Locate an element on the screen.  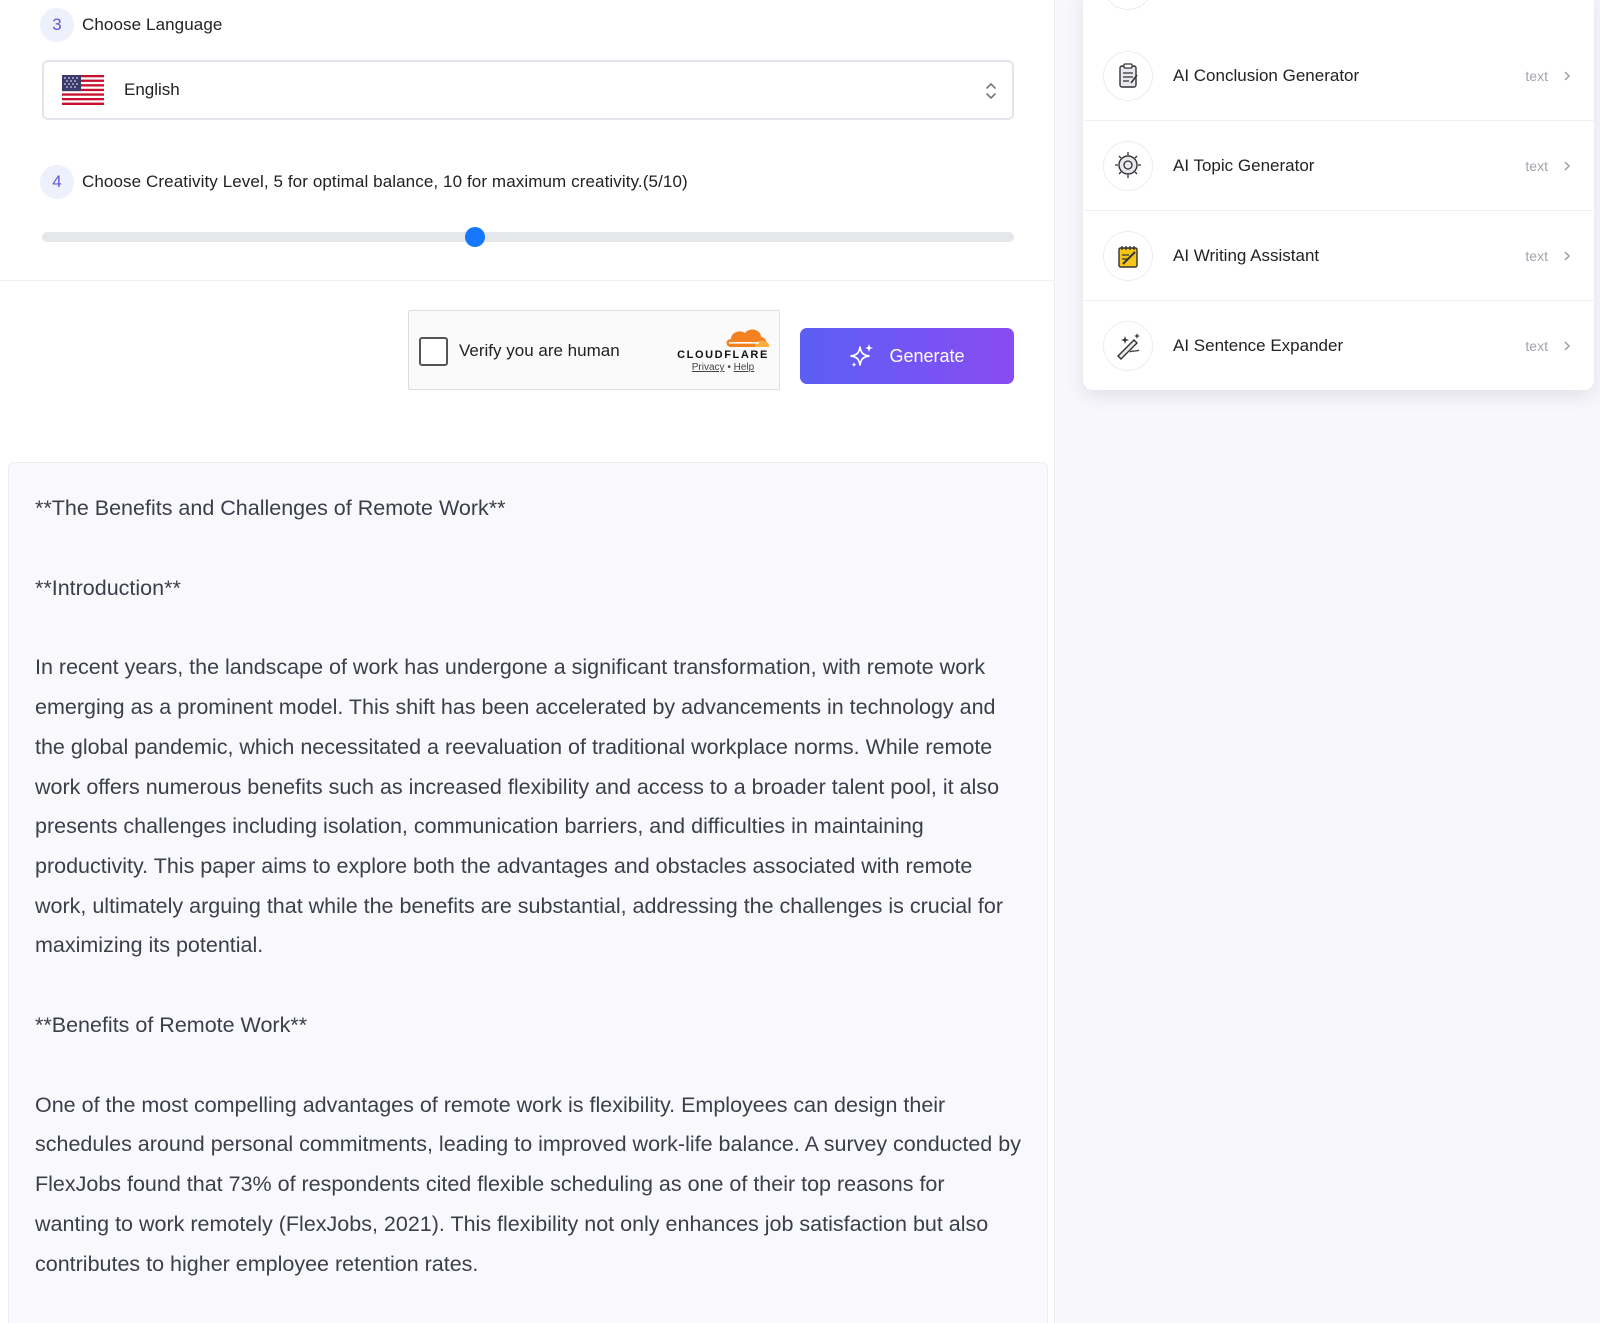
output-heading-benefits: **Benefits of Remote Work** is located at coordinates (171, 1025).